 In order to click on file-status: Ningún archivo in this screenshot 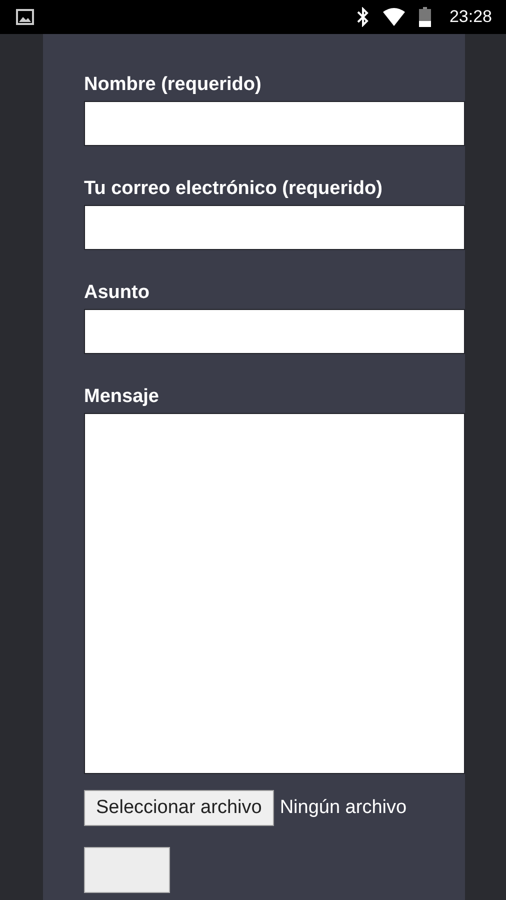, I will do `click(343, 808)`.